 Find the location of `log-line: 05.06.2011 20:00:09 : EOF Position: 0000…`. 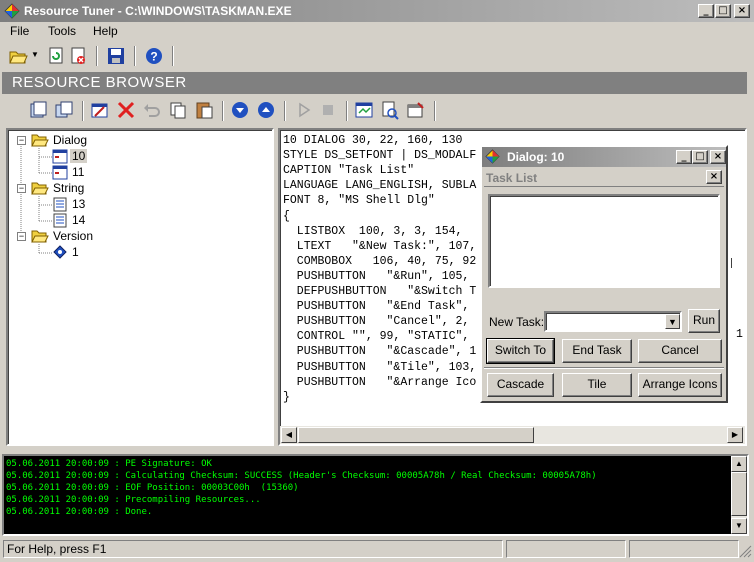

log-line: 05.06.2011 20:00:09 : EOF Position: 0000… is located at coordinates (152, 488).